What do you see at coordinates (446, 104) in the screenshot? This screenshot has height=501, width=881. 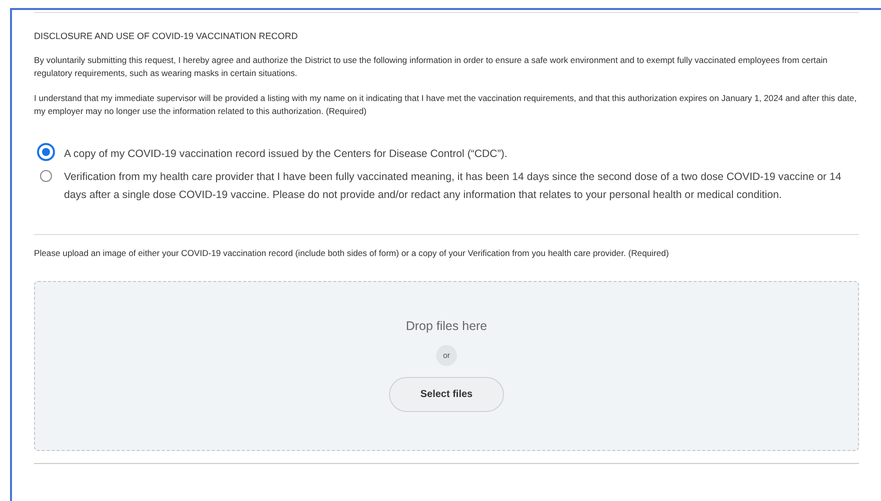 I see `paragraph: I understand that my immediate supervisor will be provided a listing with my name on it indicating that I have met the vaccination requirements, and that this authorization expires on January 1, 2024 and after this date, my employer may no longer use the information related to this authorization. (Required)` at bounding box center [446, 104].